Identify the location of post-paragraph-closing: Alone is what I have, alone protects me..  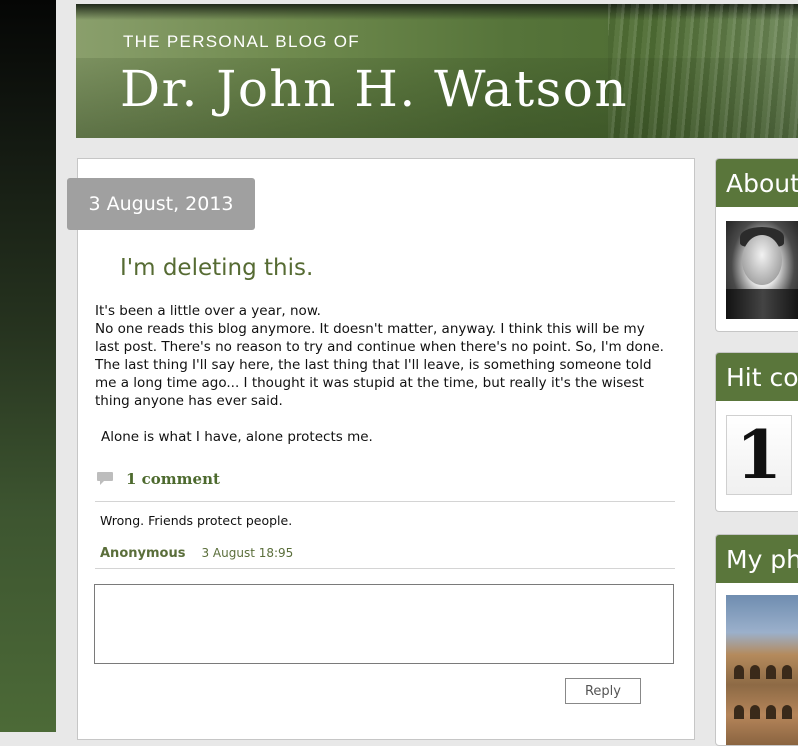
(237, 437).